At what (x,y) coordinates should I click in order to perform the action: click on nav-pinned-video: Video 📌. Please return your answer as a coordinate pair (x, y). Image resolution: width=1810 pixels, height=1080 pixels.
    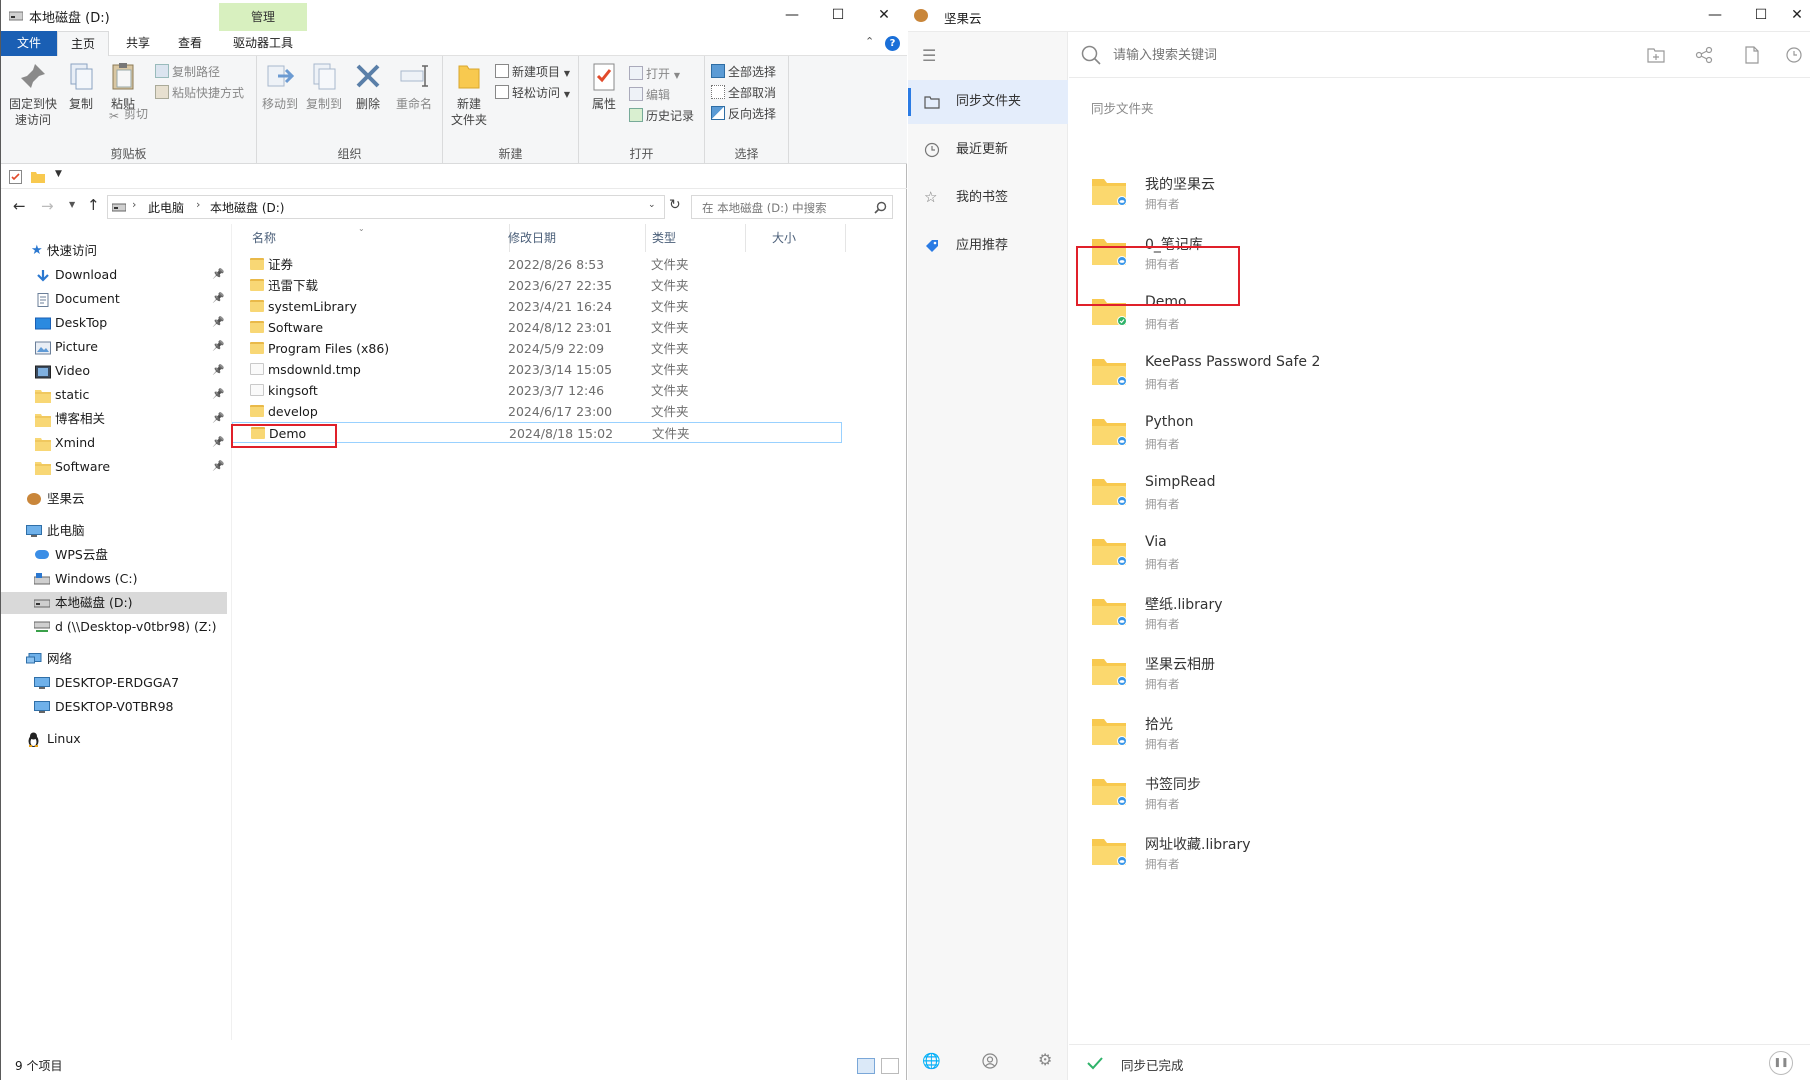
    Looking at the image, I should click on (114, 371).